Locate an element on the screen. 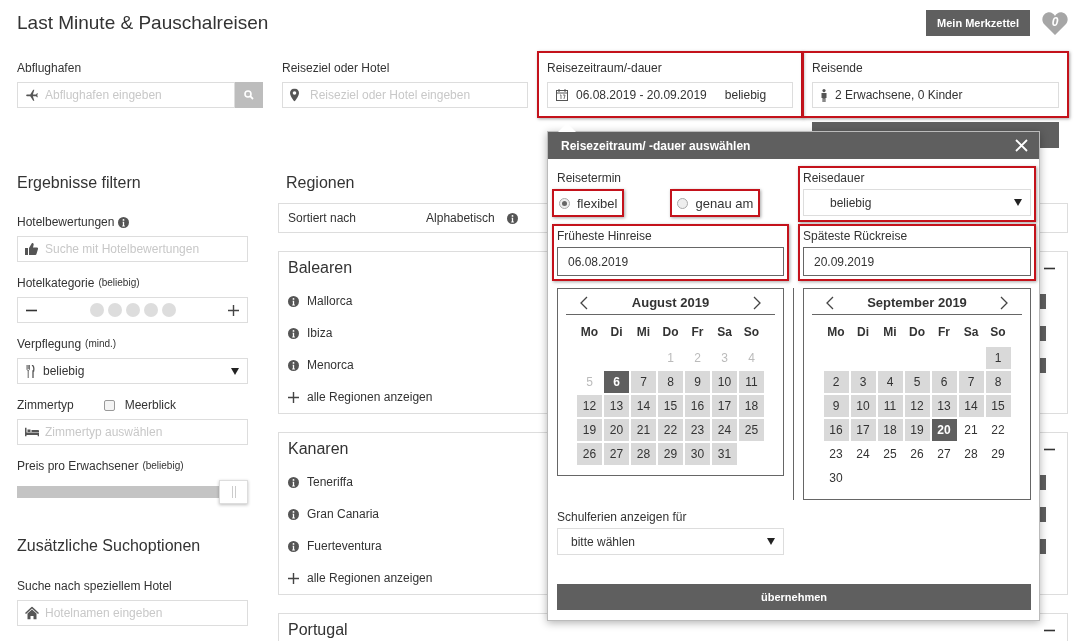 This screenshot has height=641, width=1079. chevron-left-icon is located at coordinates (584, 302).